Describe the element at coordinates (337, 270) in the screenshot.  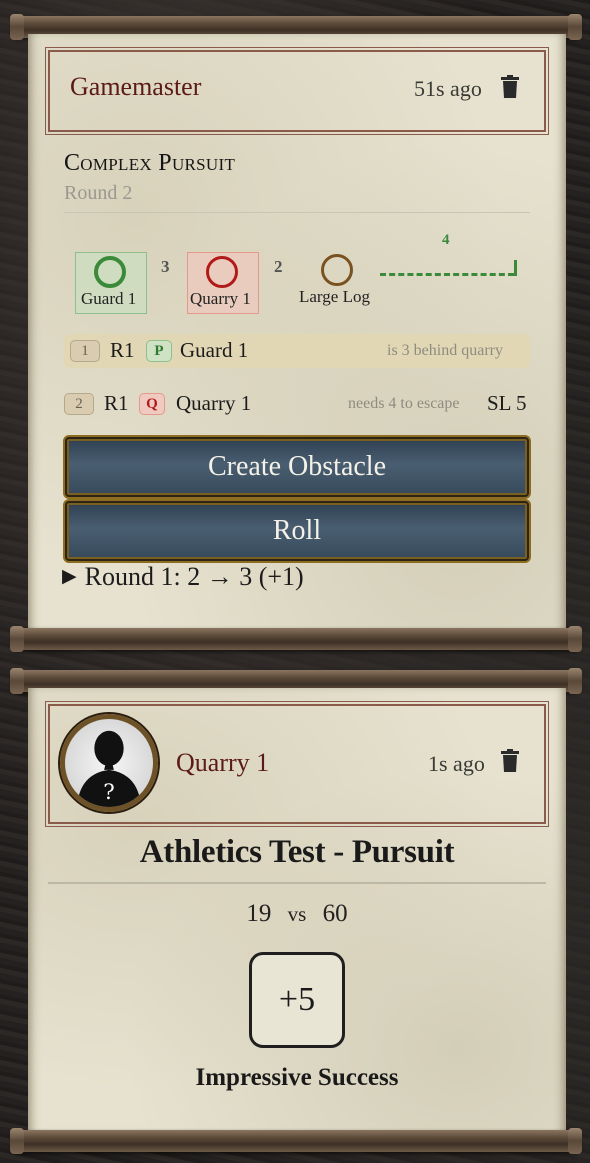
I see `obstacle-marker-icon` at that location.